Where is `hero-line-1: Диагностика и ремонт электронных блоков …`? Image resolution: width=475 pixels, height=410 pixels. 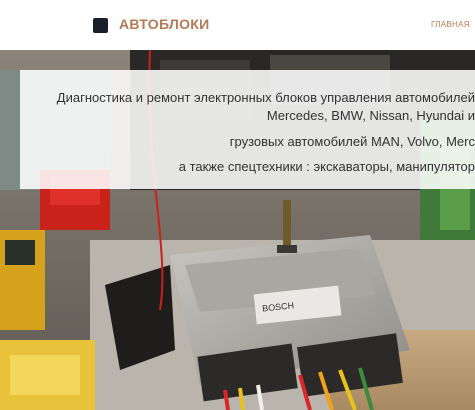
hero-line-1: Диагностика и ремонт электронных блоков … is located at coordinates (265, 97).